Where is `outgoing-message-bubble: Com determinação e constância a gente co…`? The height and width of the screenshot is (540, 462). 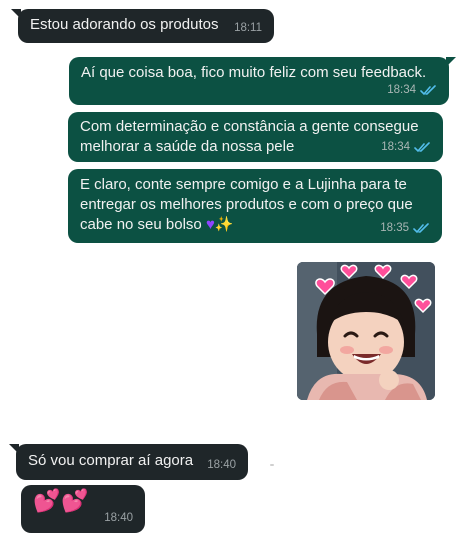
outgoing-message-bubble: Com determinação e constância a gente co… is located at coordinates (255, 137).